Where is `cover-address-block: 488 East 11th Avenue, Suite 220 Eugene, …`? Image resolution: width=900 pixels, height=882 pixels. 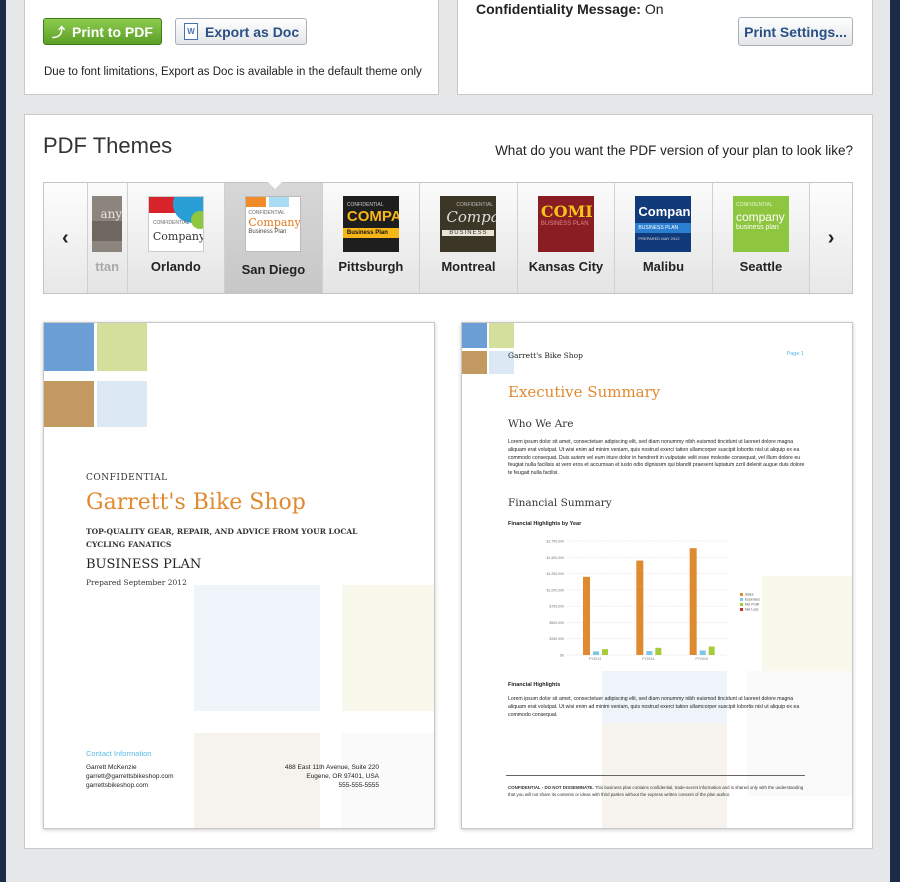
cover-address-block: 488 East 11th Avenue, Suite 220 Eugene, … is located at coordinates (332, 776).